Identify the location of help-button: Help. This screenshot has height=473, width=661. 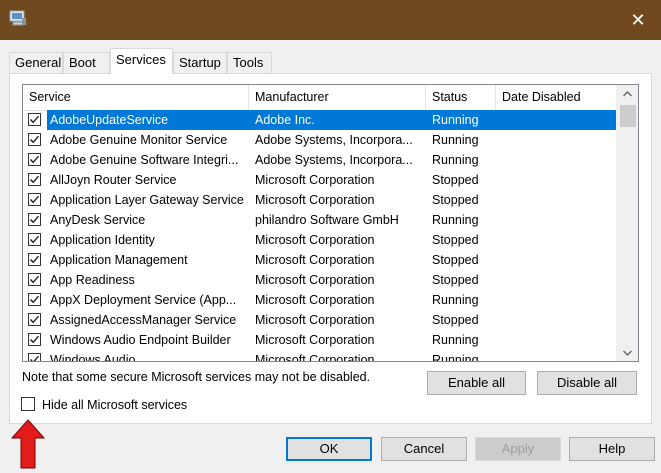
(612, 449).